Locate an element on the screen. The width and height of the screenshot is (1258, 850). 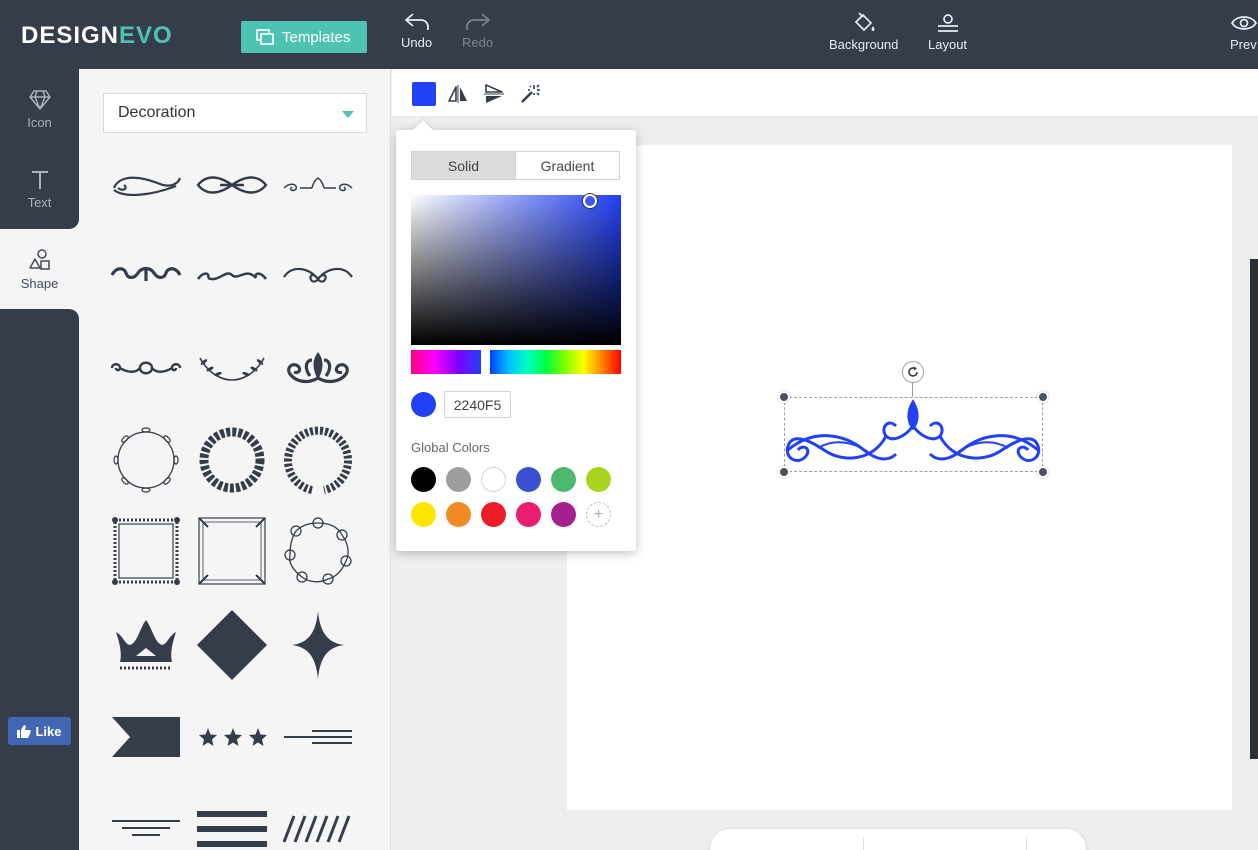
shape-laurel-wreath is located at coordinates (318, 460).